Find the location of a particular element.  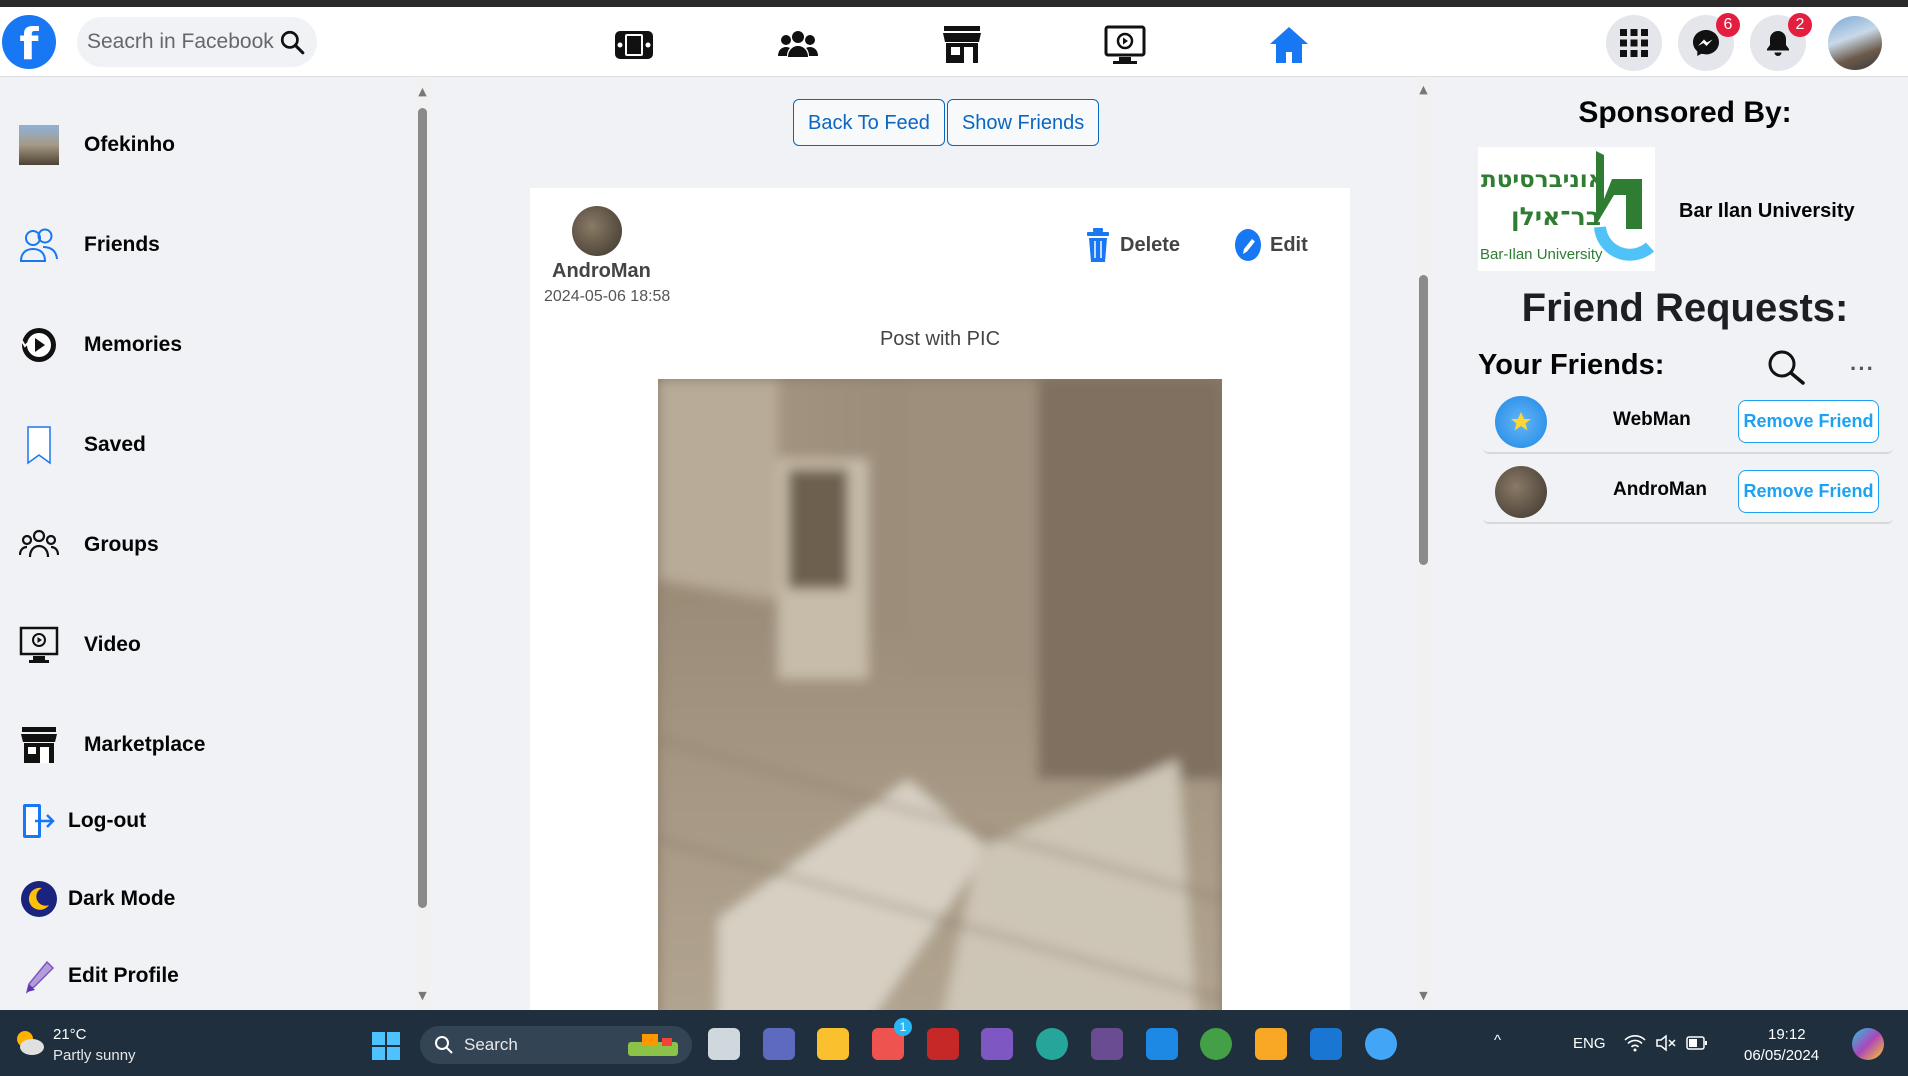

sidebar-item-logout: Log-out is located at coordinates (82, 821).